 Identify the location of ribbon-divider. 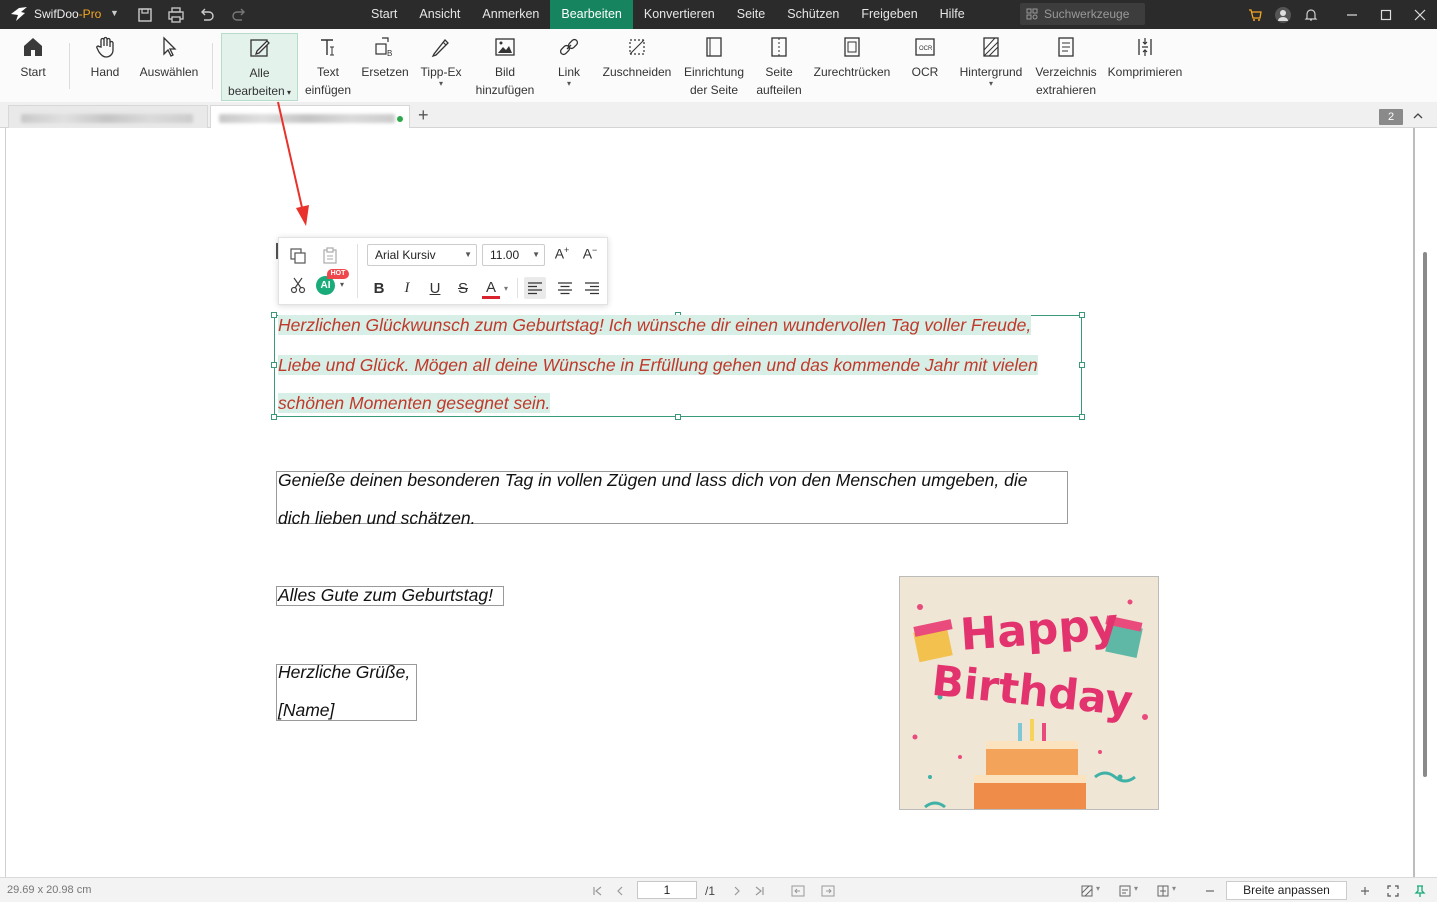
(69, 66).